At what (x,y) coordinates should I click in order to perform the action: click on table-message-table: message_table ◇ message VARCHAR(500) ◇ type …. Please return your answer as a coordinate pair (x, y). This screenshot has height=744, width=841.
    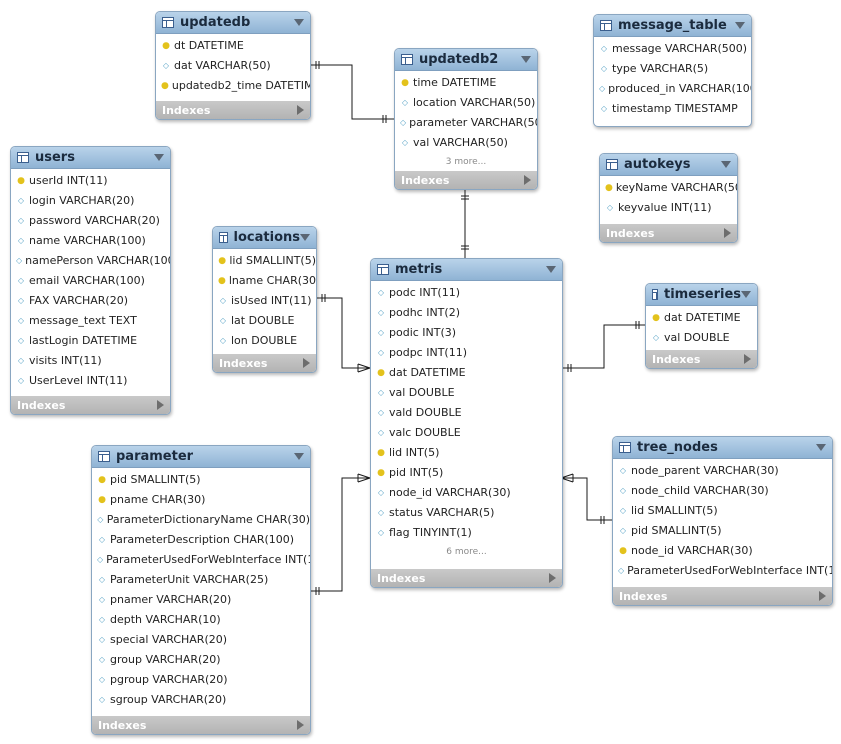
    Looking at the image, I should click on (672, 70).